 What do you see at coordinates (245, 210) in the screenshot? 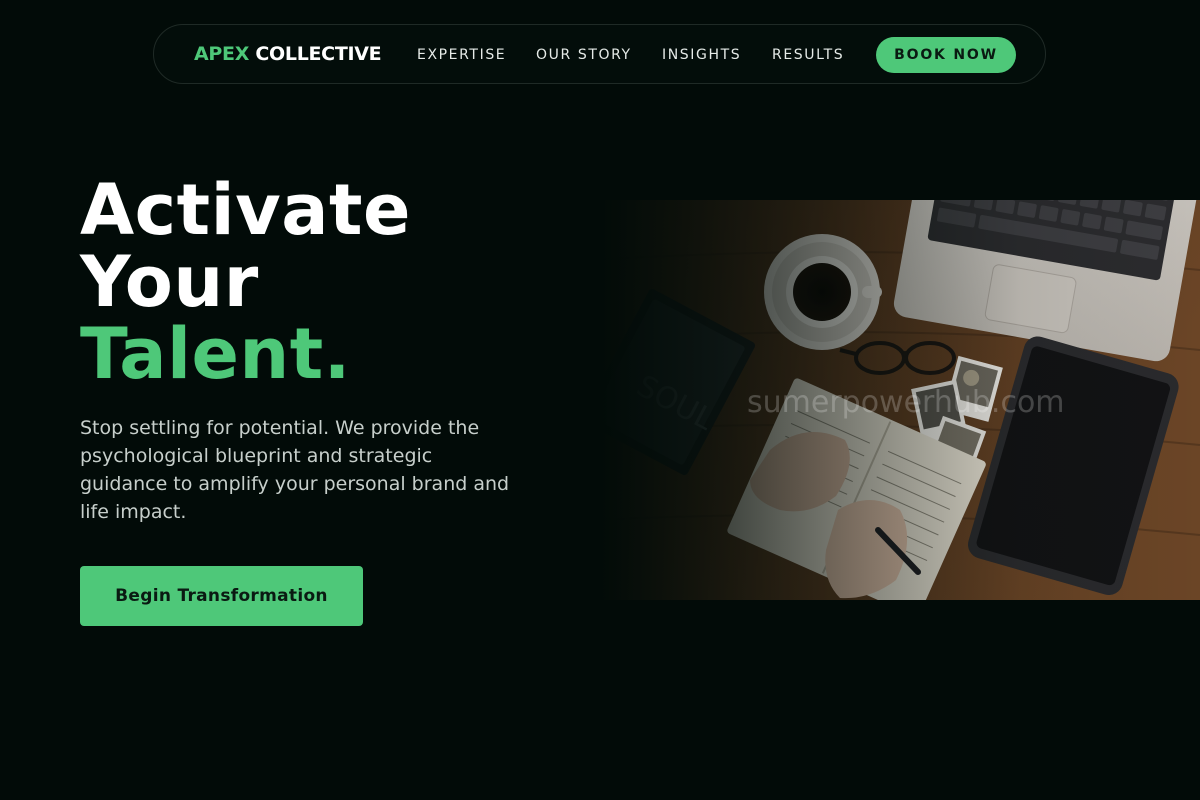
I see `headline-line-1: Activate` at bounding box center [245, 210].